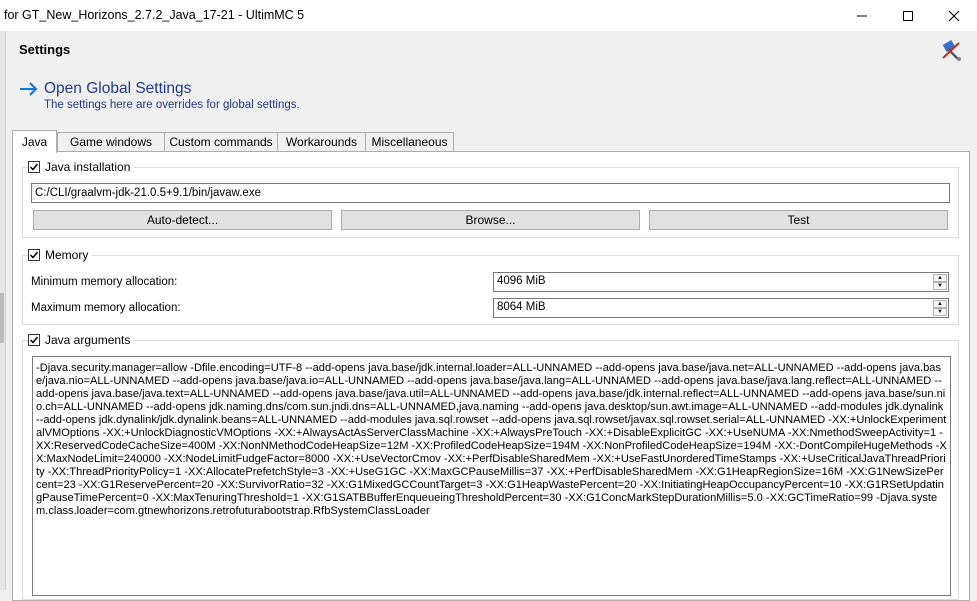  What do you see at coordinates (111, 141) in the screenshot?
I see `tab-game-windows: Game windows` at bounding box center [111, 141].